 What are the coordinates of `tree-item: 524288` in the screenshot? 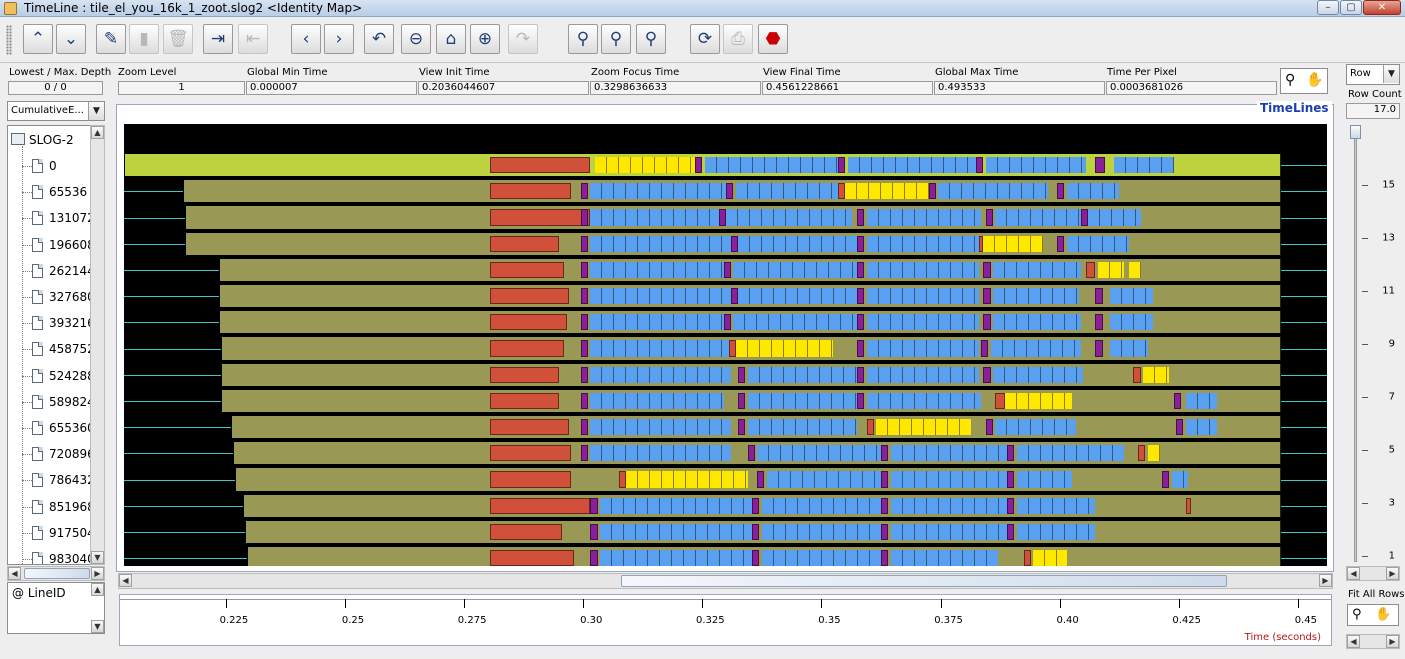 It's located at (51, 377).